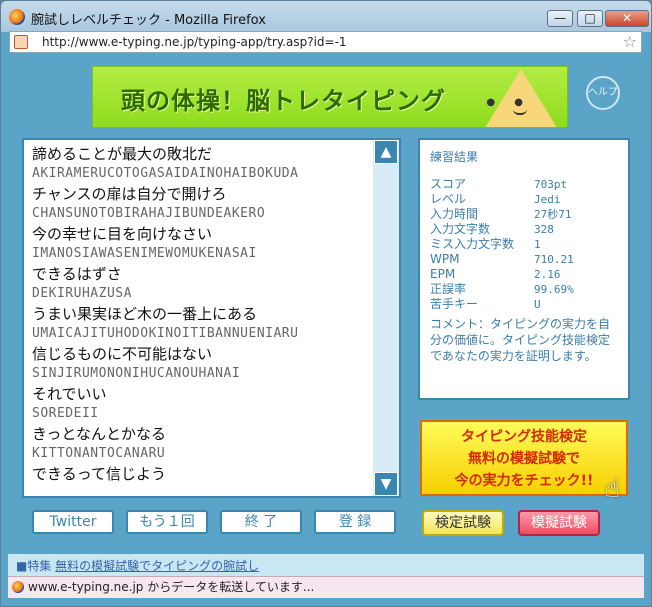  Describe the element at coordinates (149, 213) in the screenshot. I see `list-item-romaji: CHANSUNOTOBIRAHAJIBUNDEAKERO` at that location.